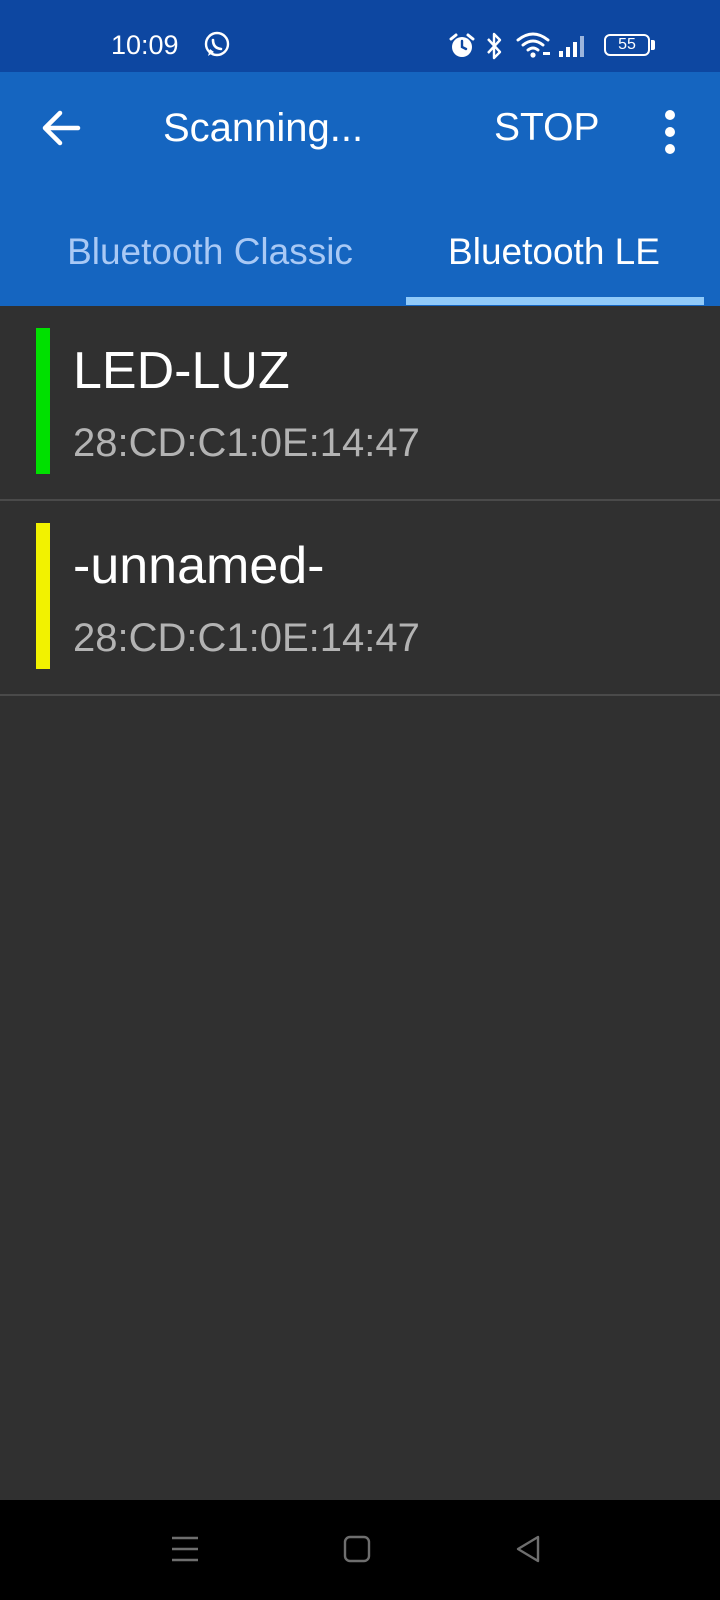 The width and height of the screenshot is (720, 1600). What do you see at coordinates (653, 45) in the screenshot?
I see `battery-tip` at bounding box center [653, 45].